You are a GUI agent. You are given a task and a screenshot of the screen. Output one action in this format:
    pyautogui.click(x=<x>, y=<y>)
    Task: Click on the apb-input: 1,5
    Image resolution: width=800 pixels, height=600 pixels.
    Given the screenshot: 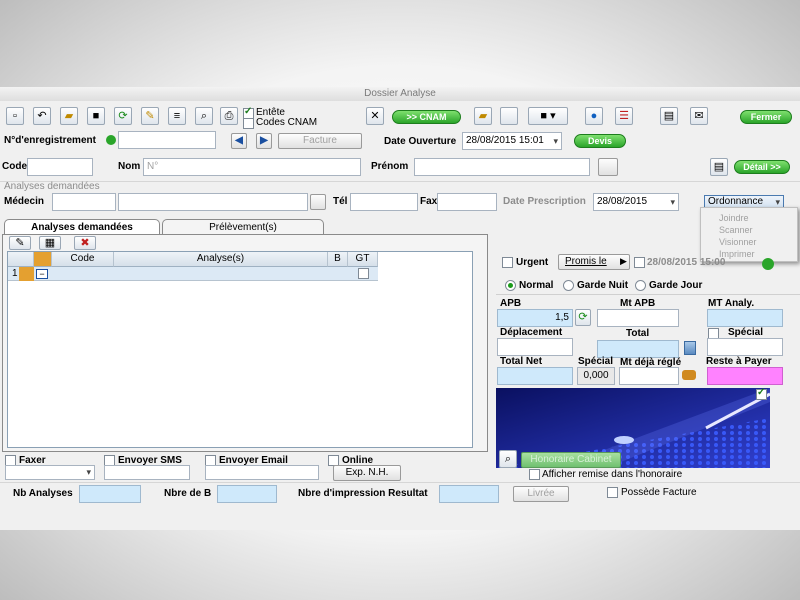 What is the action you would take?
    pyautogui.click(x=535, y=318)
    